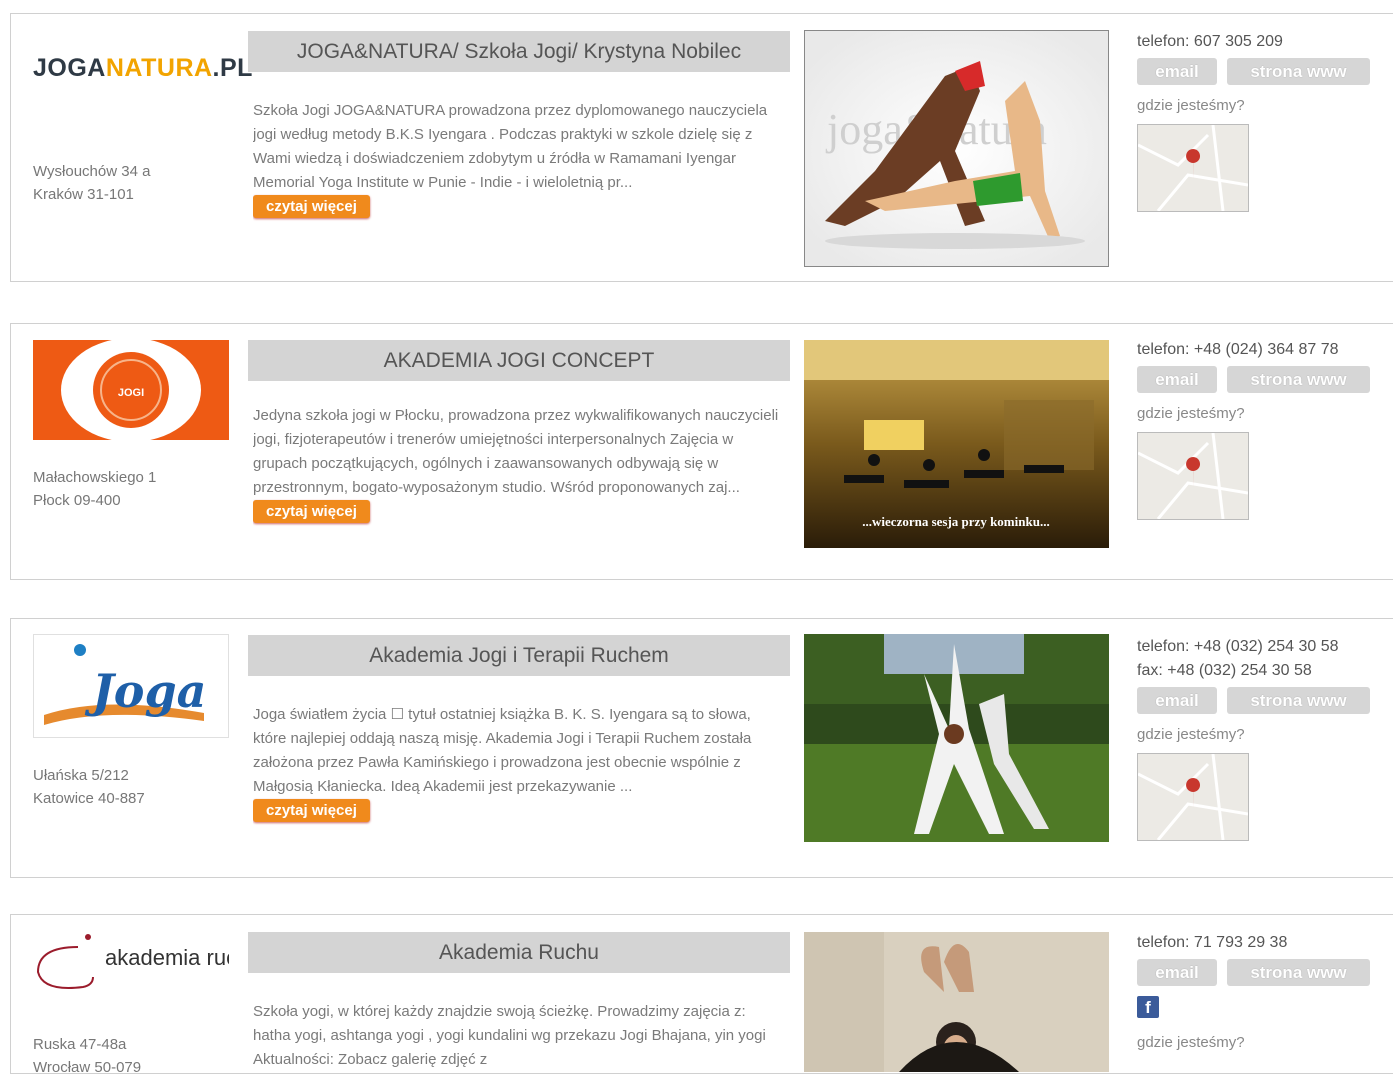  I want to click on concept-logo-icon: JOGI, so click(131, 390).